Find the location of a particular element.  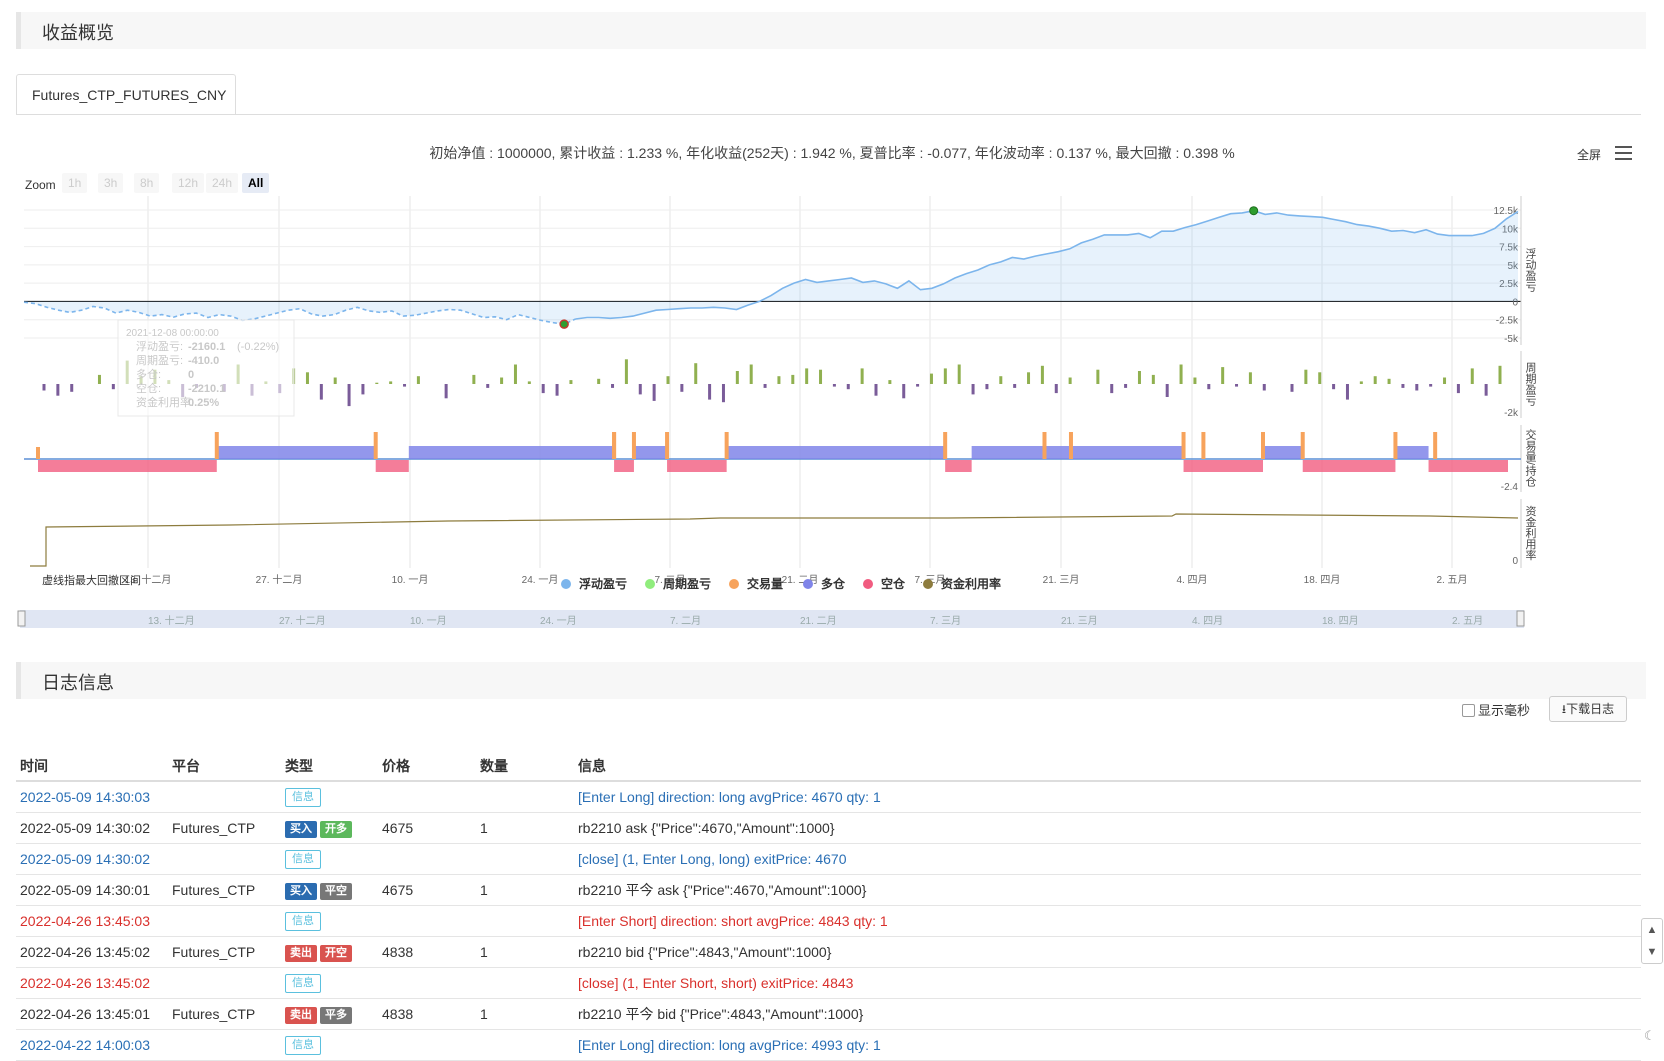

x-tick-label: 21. 三月 is located at coordinates (1061, 580).